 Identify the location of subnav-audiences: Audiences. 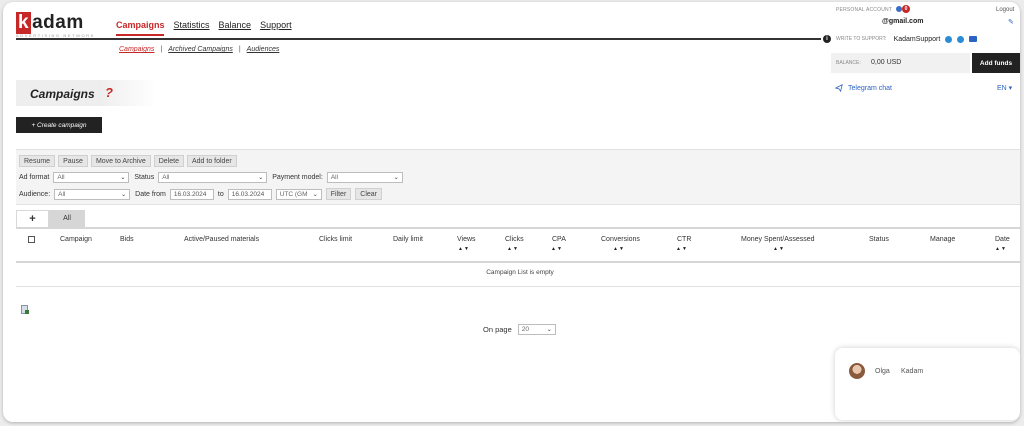
(263, 49).